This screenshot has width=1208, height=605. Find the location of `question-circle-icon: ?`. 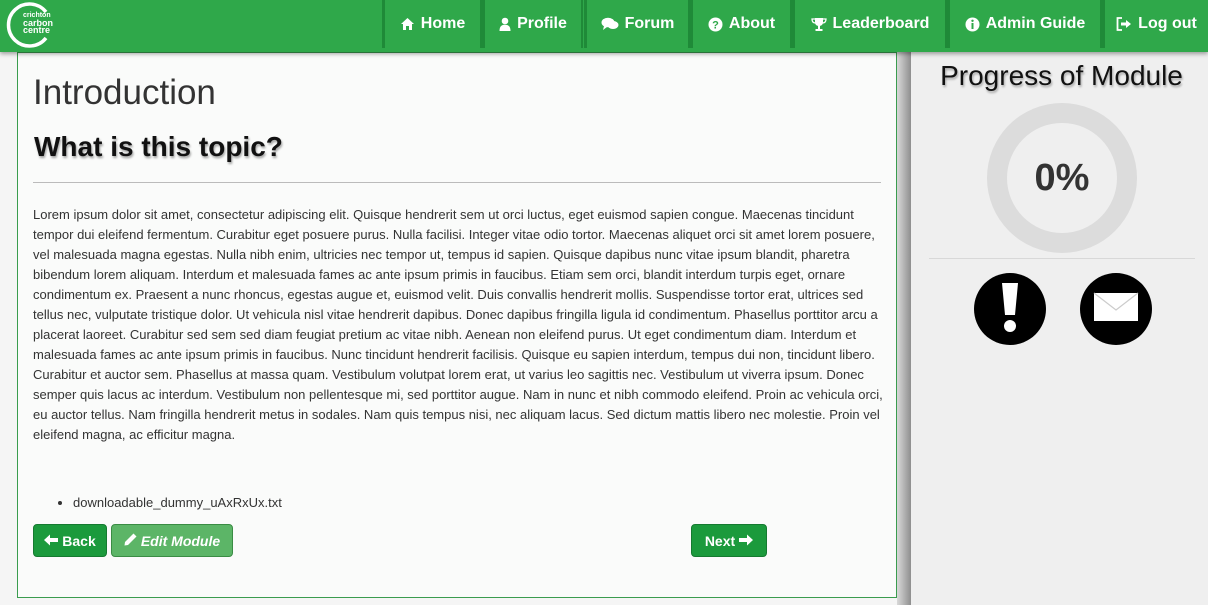

question-circle-icon: ? is located at coordinates (715, 24).